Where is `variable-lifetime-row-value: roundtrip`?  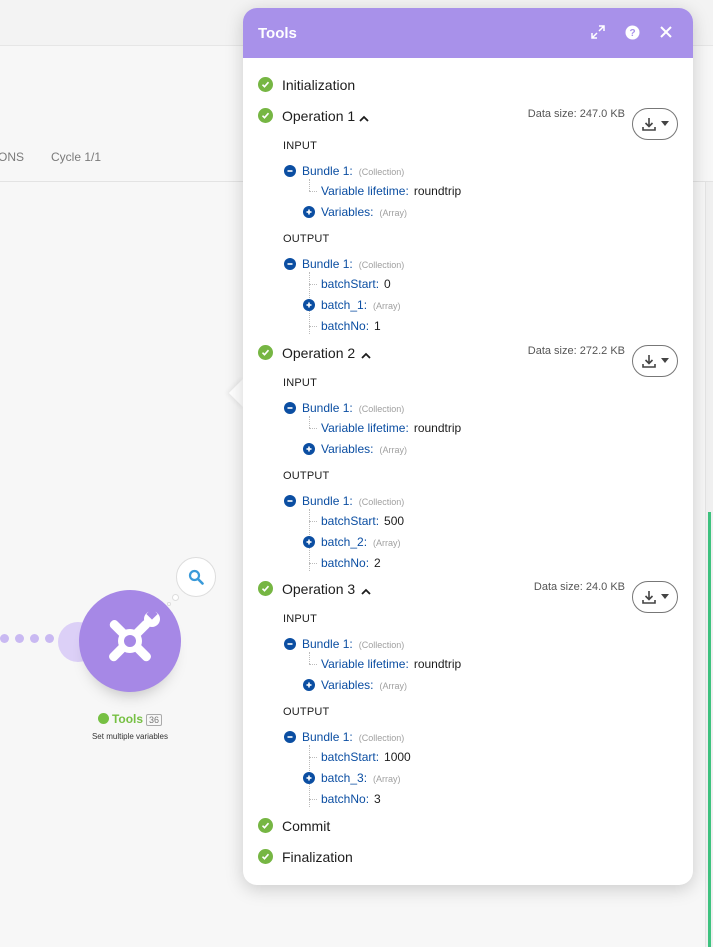
variable-lifetime-row-value: roundtrip is located at coordinates (437, 428).